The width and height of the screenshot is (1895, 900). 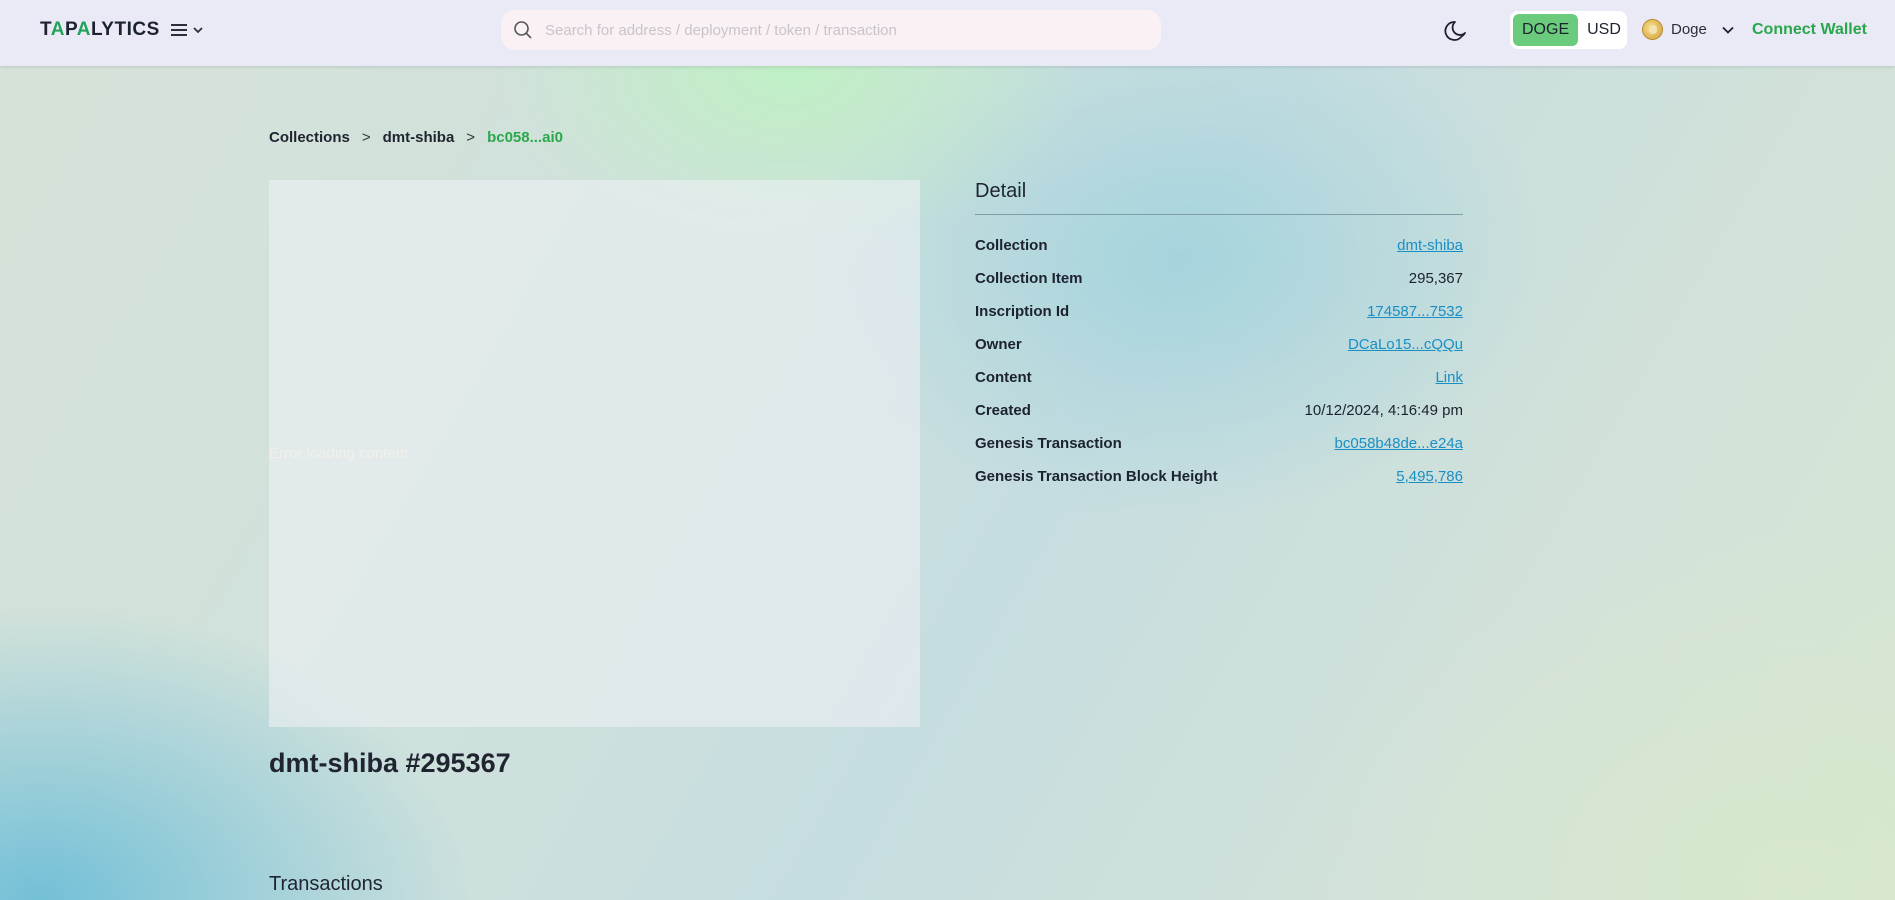 I want to click on detail-row-inscription-id: Inscription Id 174587...7532, so click(x=1219, y=311).